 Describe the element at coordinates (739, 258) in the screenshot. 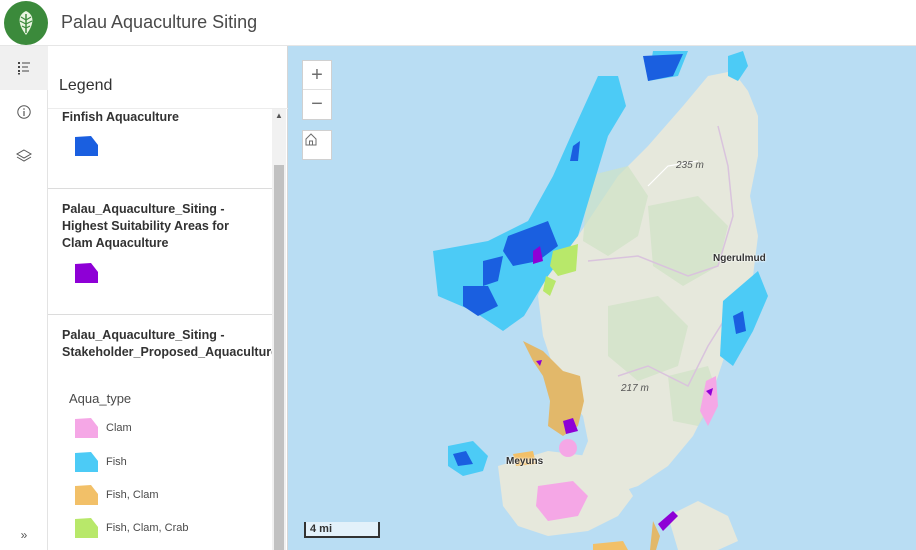

I see `place-label-ngerulmud: Ngerulmud` at that location.